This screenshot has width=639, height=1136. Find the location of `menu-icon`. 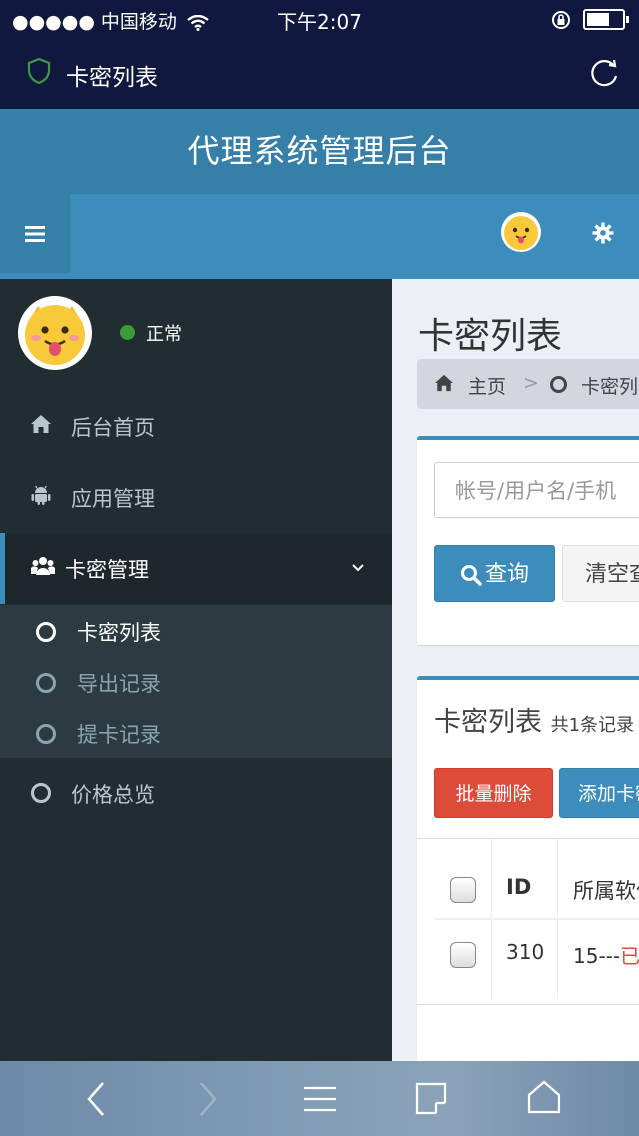

menu-icon is located at coordinates (320, 1099).